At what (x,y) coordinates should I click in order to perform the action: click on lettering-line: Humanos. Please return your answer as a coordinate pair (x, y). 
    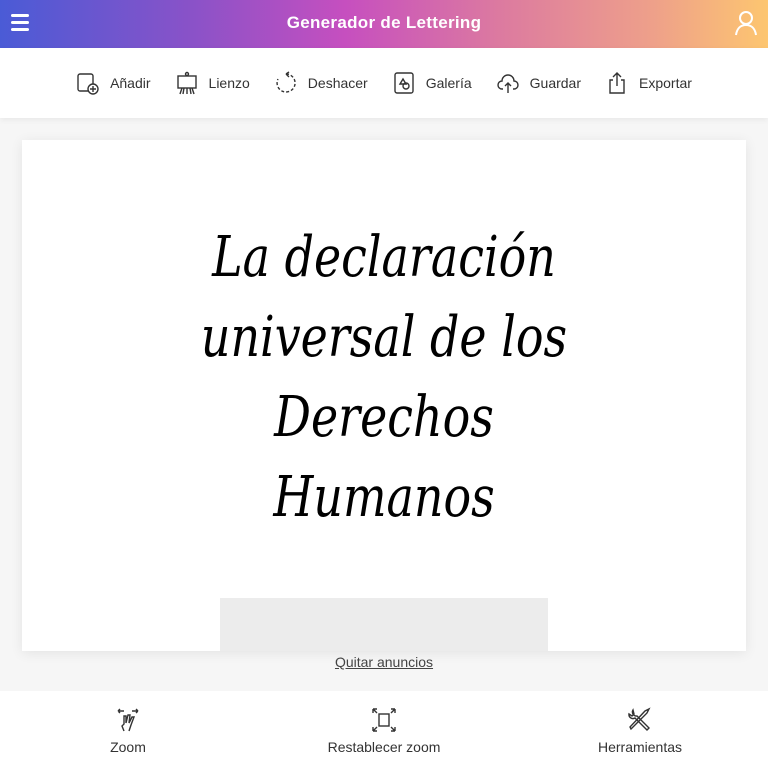
    Looking at the image, I should click on (384, 497).